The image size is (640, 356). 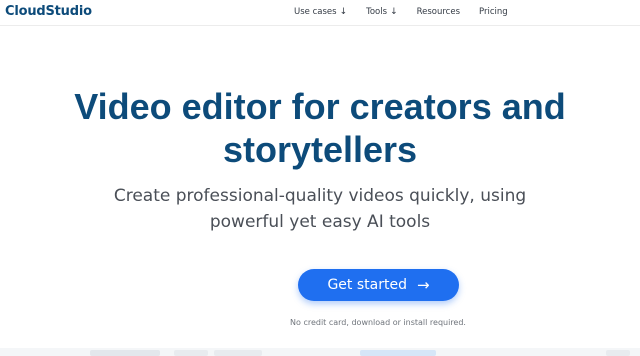 I want to click on nav-item-label: Resources, so click(x=438, y=12).